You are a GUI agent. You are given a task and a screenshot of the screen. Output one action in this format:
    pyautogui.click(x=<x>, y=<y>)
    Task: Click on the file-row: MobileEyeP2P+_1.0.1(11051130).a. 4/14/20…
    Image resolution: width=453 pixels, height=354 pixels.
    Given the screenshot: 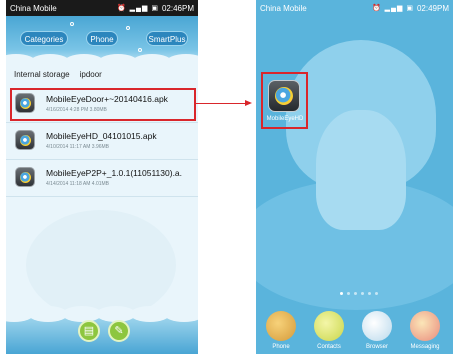 What is the action you would take?
    pyautogui.click(x=102, y=178)
    